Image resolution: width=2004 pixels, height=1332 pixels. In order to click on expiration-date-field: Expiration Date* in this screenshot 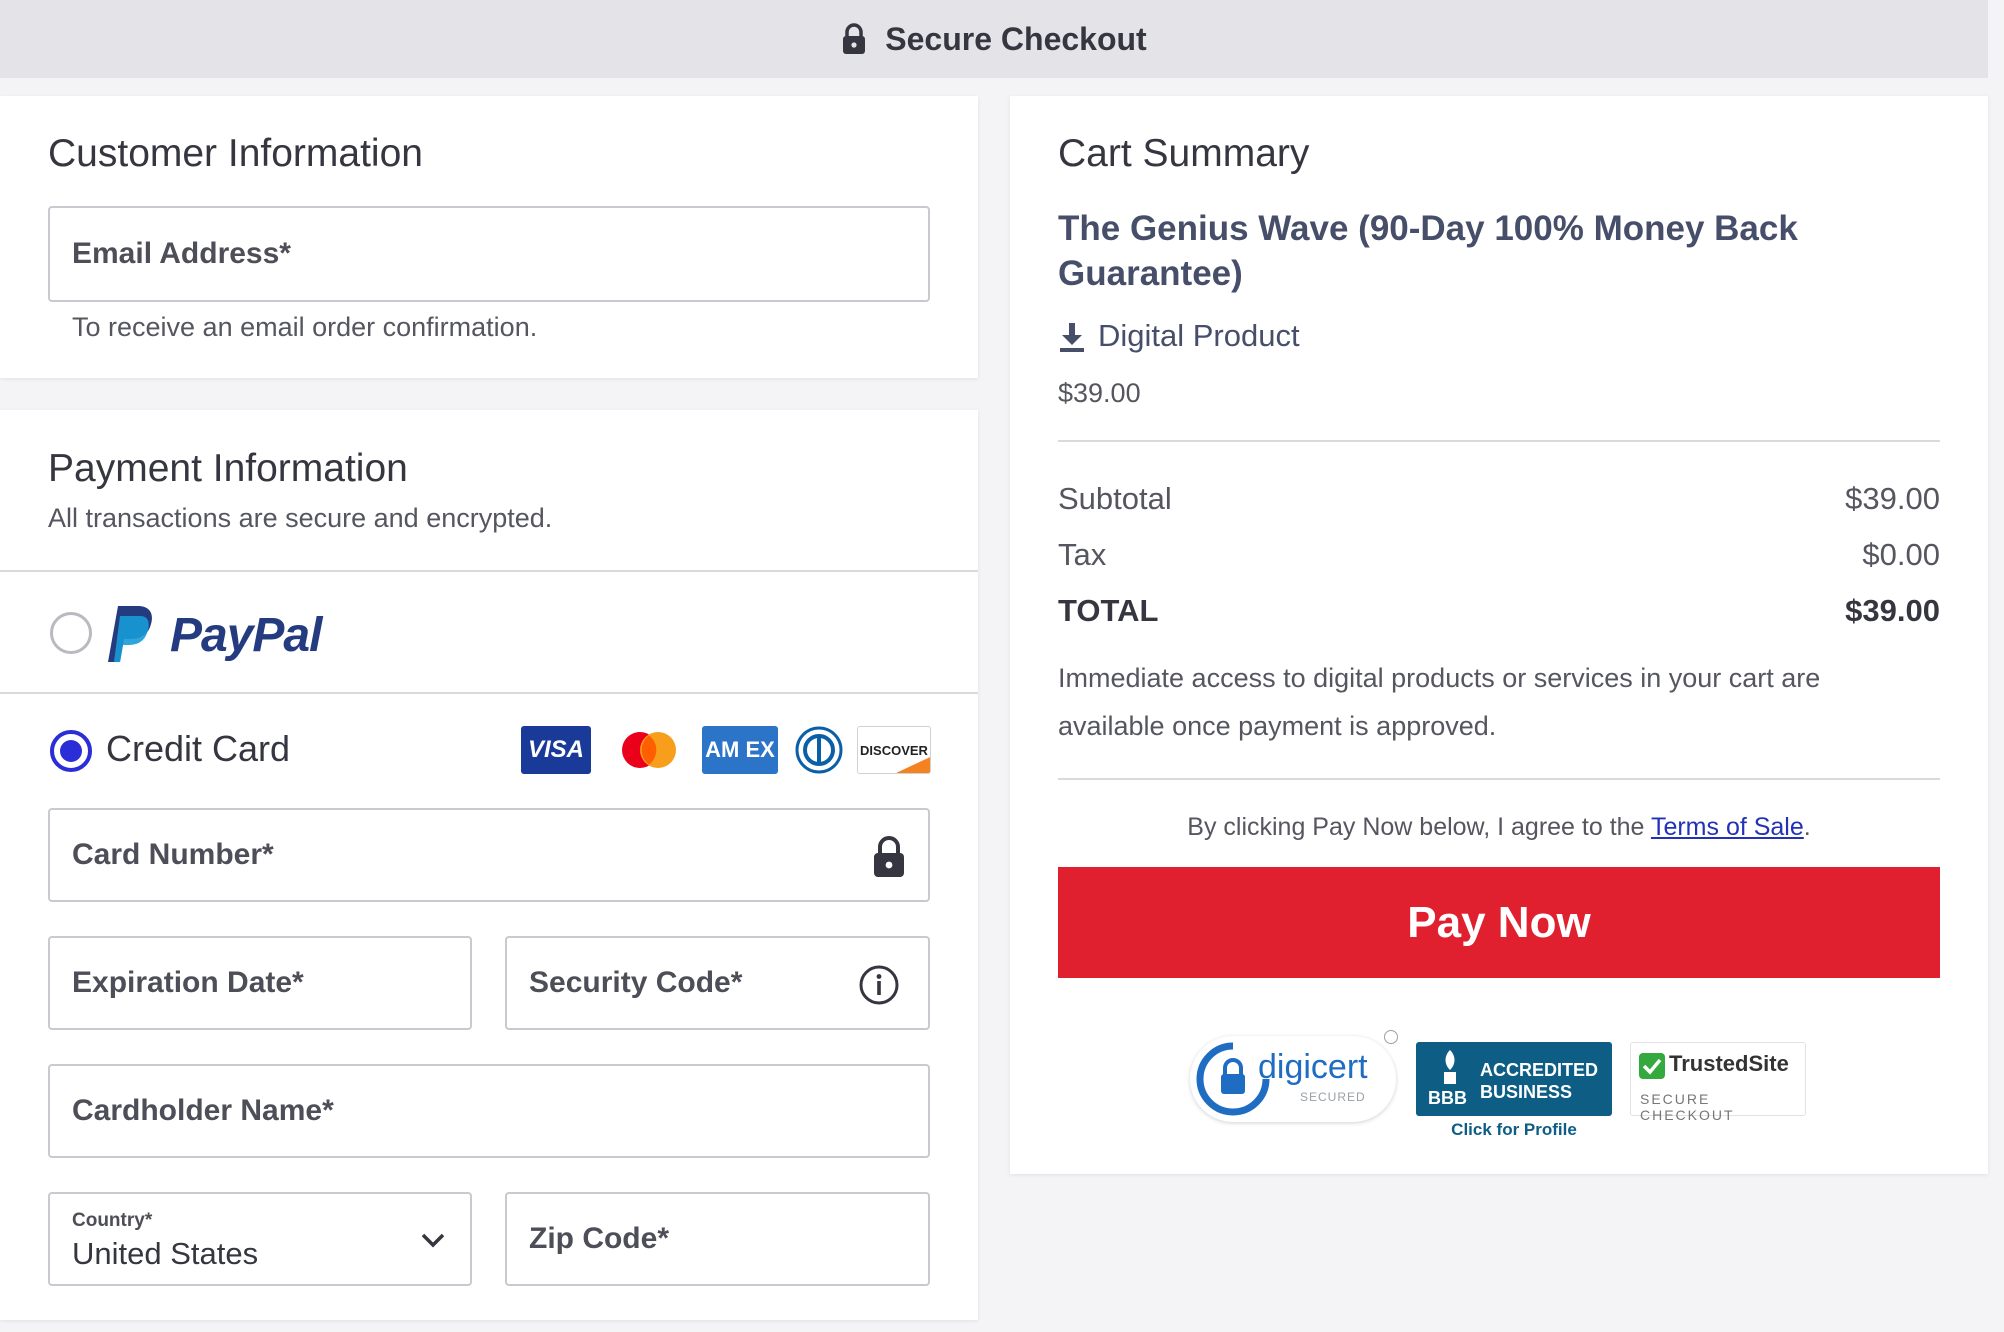, I will do `click(260, 983)`.